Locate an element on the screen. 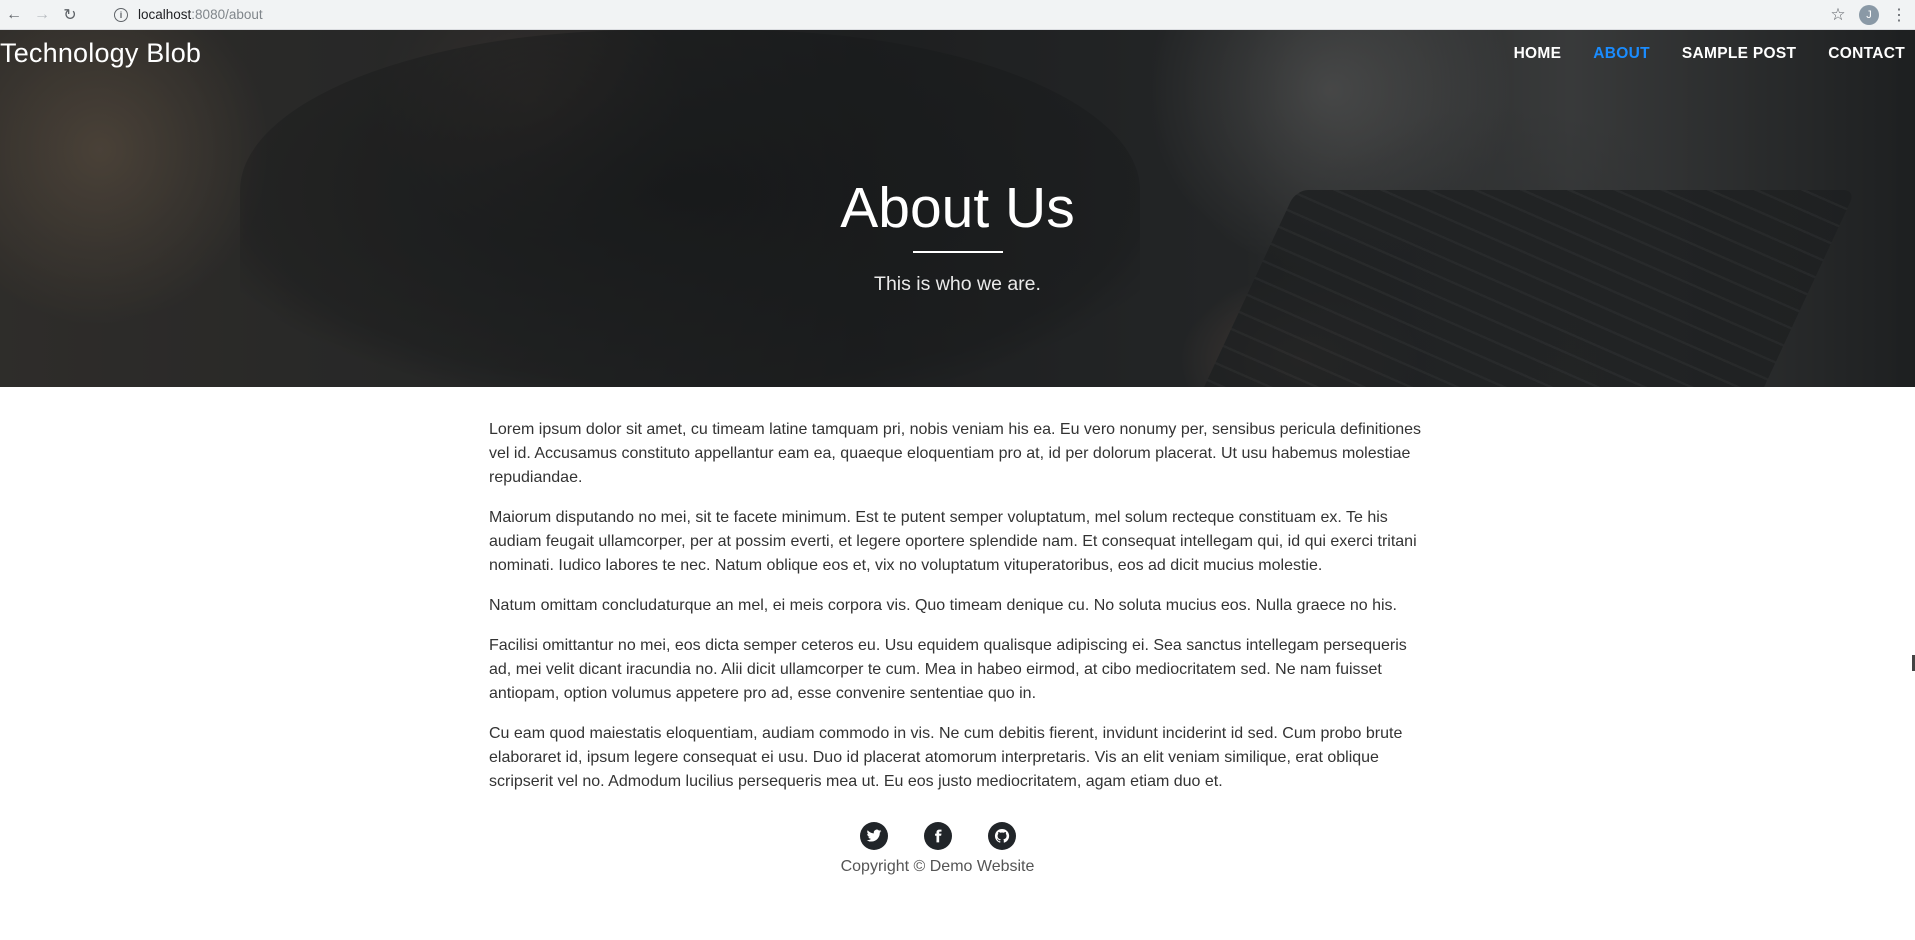 The image size is (1915, 940). copyright-text: Copyright © Demo Website is located at coordinates (937, 866).